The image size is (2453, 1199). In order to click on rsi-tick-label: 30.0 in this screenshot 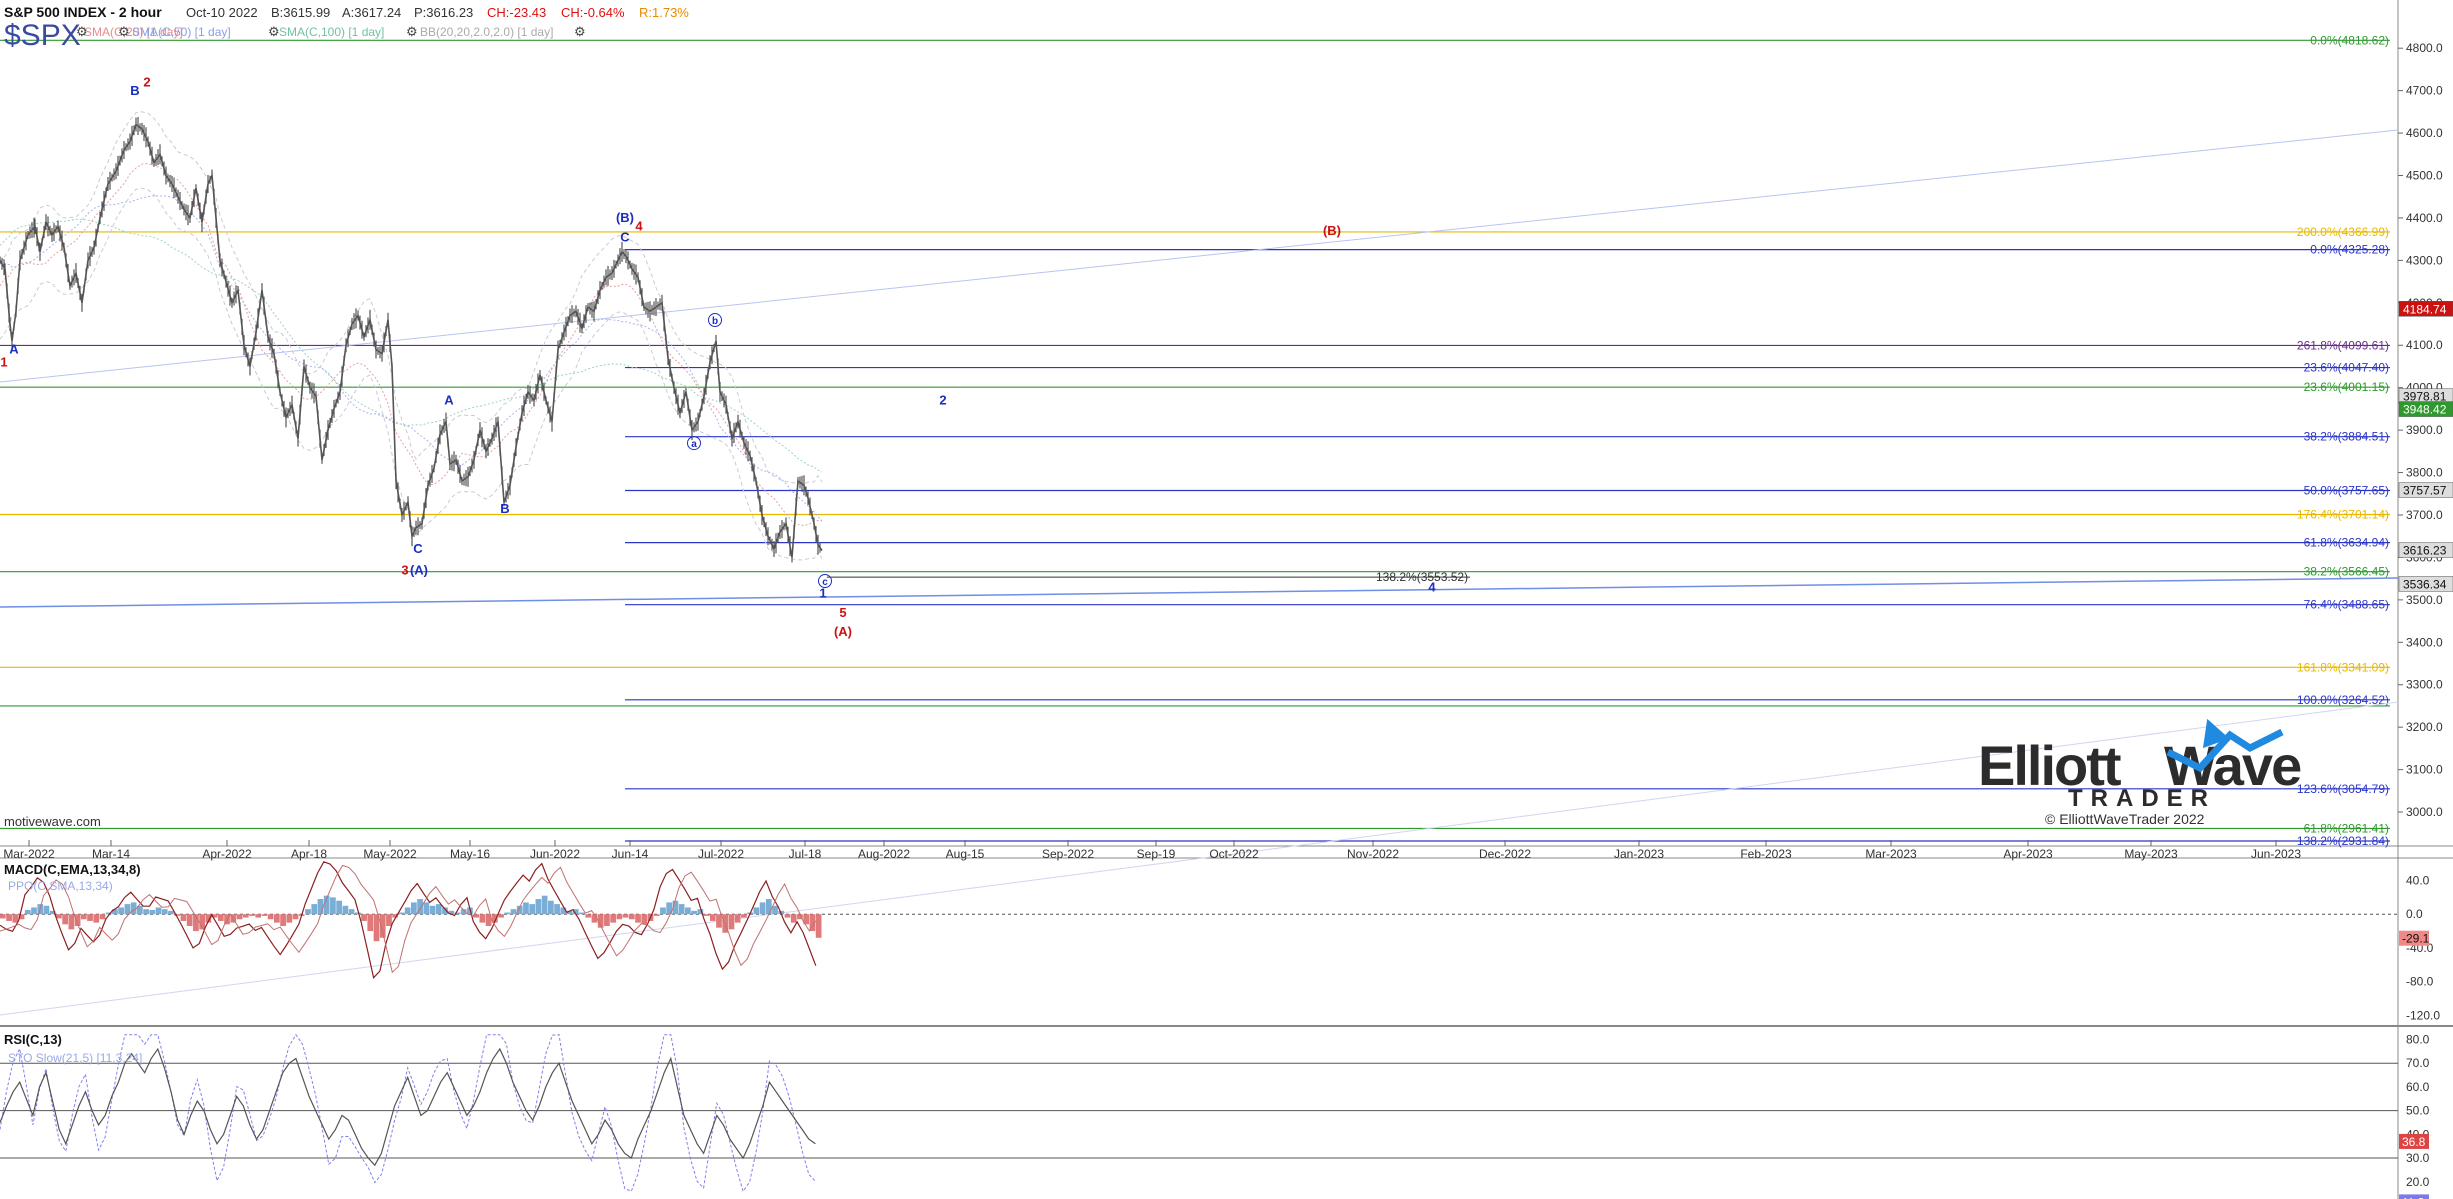, I will do `click(2418, 1158)`.